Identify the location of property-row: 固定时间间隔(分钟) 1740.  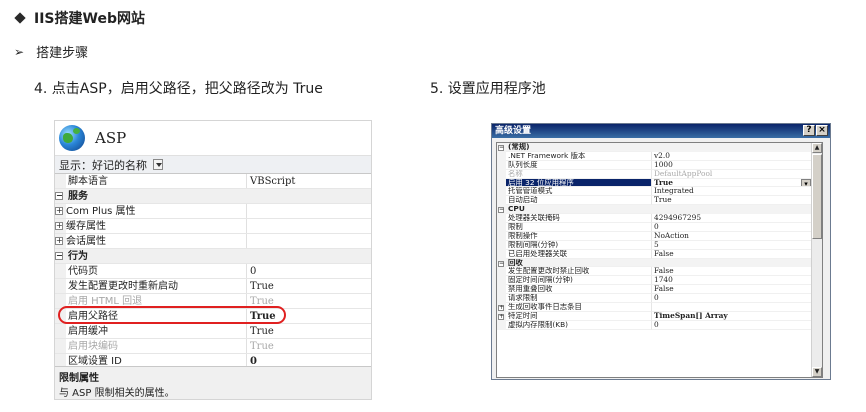
(654, 281).